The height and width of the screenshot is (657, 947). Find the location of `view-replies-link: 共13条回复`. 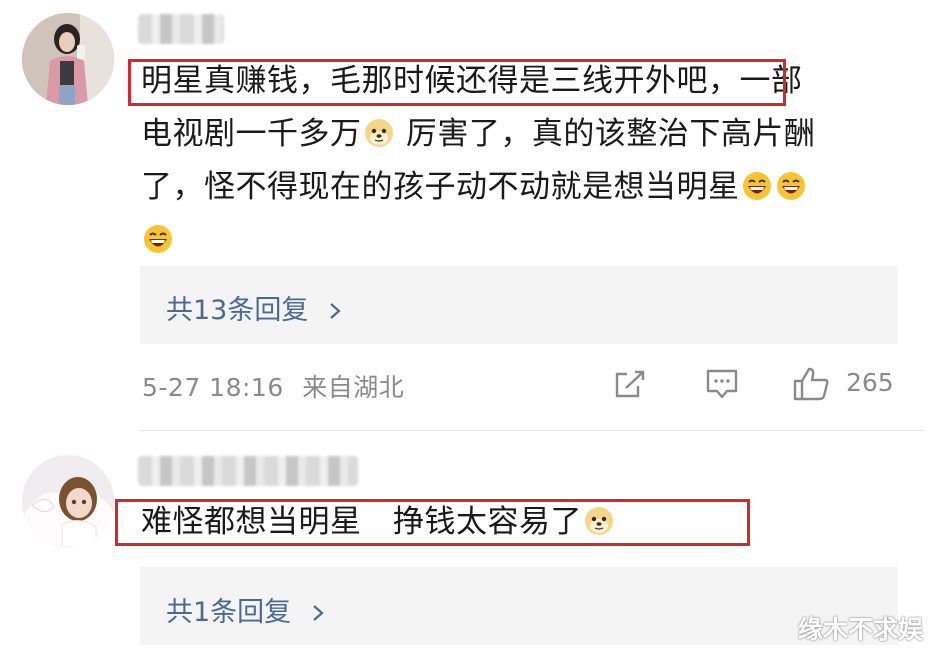

view-replies-link: 共13条回复 is located at coordinates (254, 307).